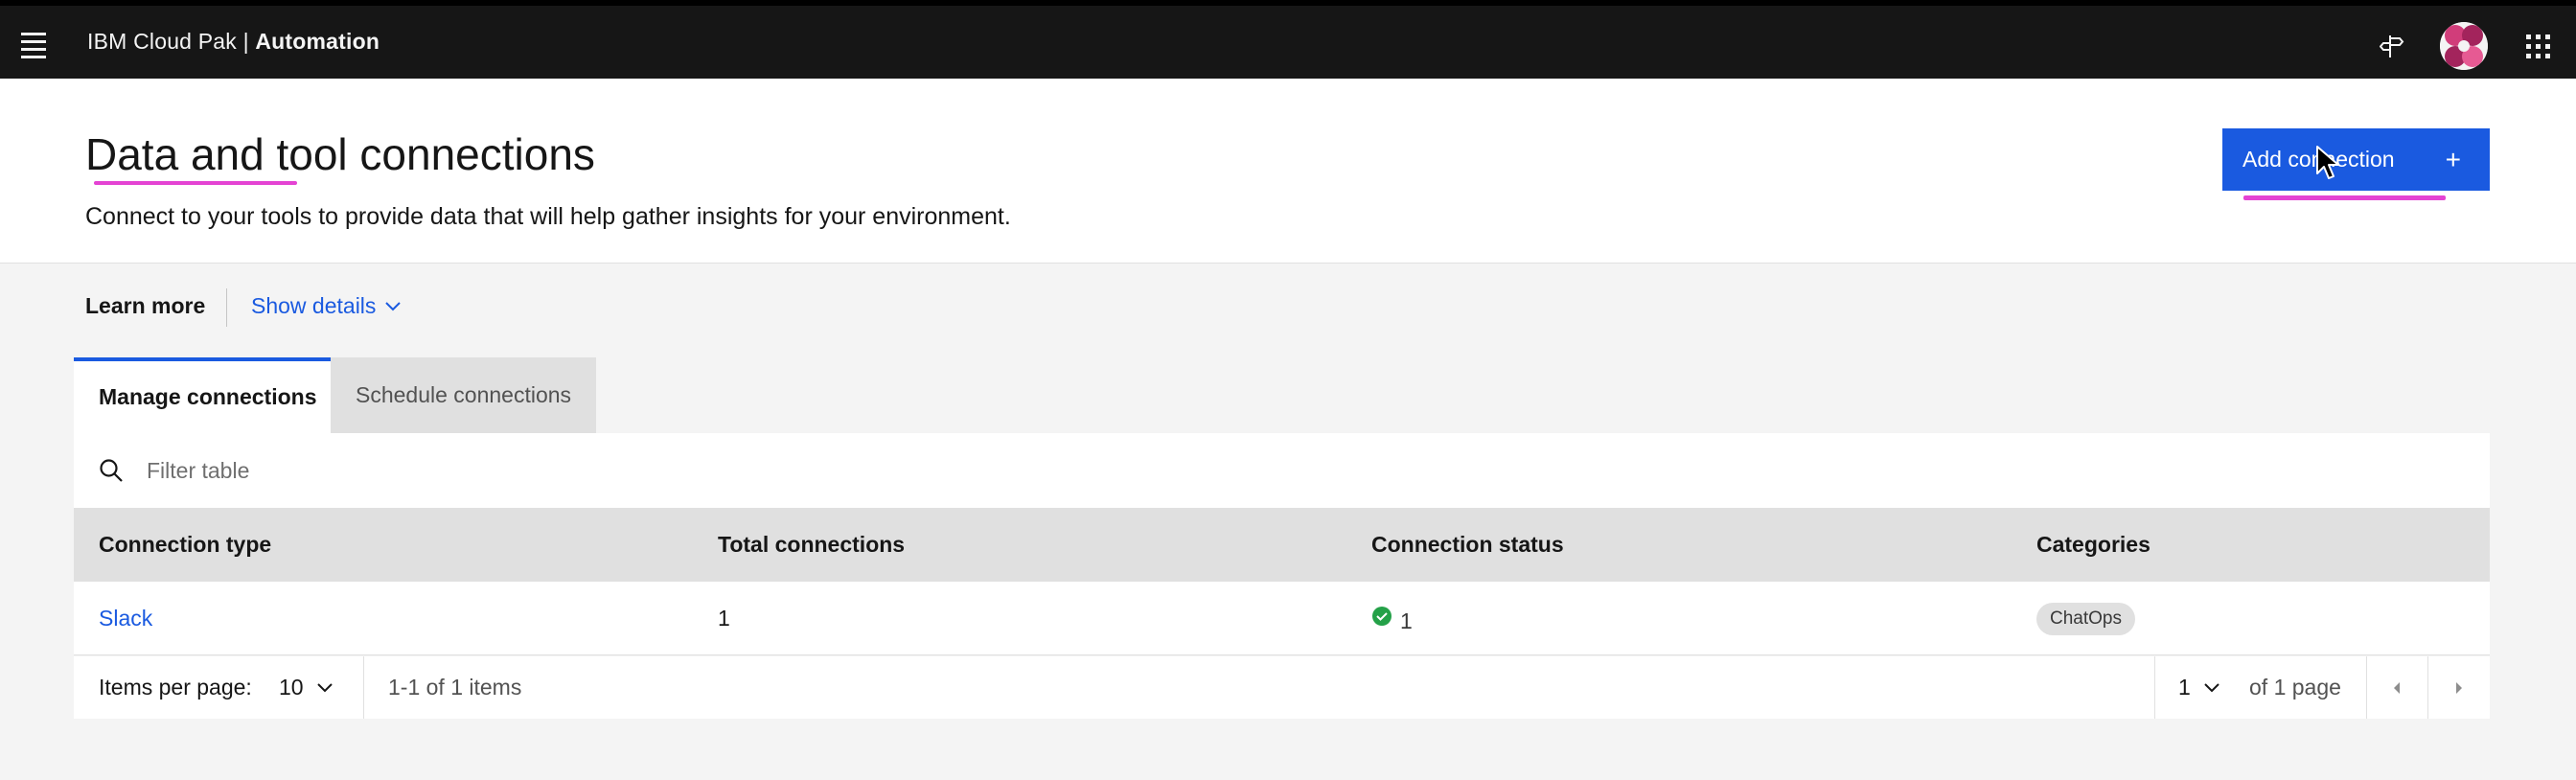  What do you see at coordinates (1282, 618) in the screenshot?
I see `table-row: Slack 1 1 ChatOps` at bounding box center [1282, 618].